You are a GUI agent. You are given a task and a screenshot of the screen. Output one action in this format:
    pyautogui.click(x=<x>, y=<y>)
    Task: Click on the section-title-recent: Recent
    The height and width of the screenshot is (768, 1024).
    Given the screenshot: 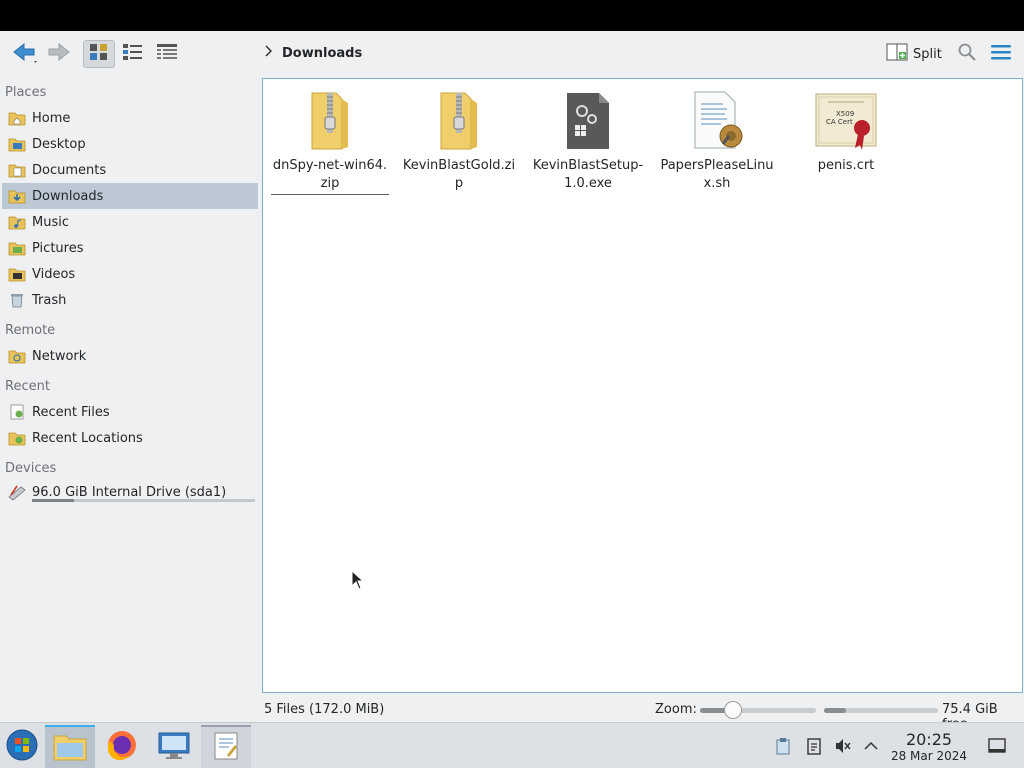 What is the action you would take?
    pyautogui.click(x=27, y=386)
    